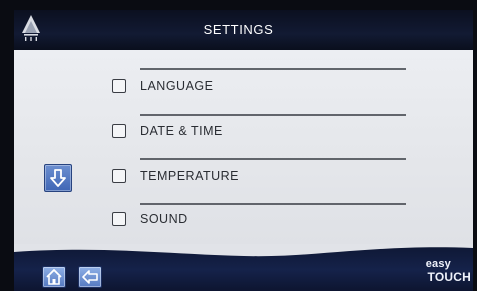 The width and height of the screenshot is (477, 291). I want to click on arrow-down-icon, so click(58, 178).